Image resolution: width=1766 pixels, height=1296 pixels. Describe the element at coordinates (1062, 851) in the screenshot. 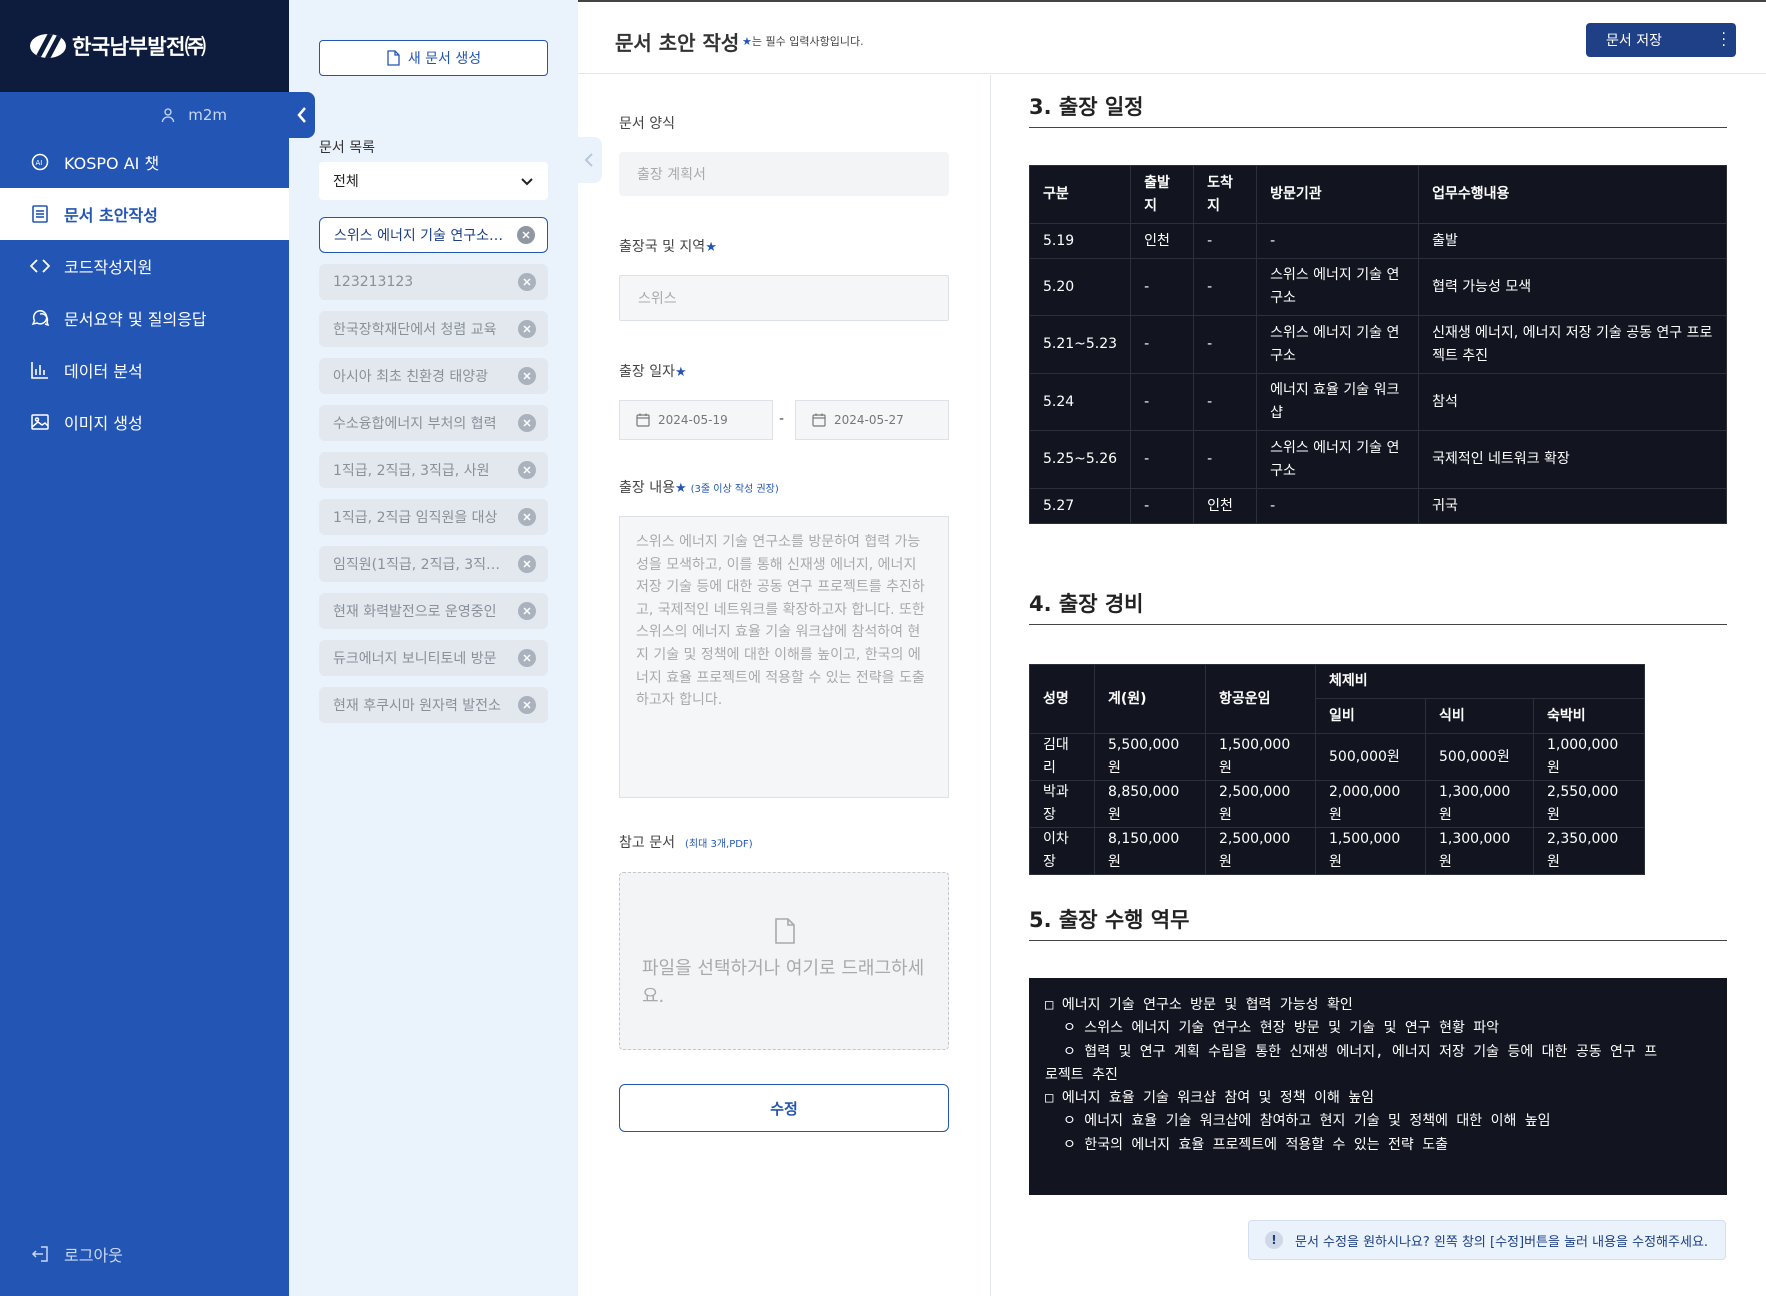

I see `table-cell: 이차장` at that location.